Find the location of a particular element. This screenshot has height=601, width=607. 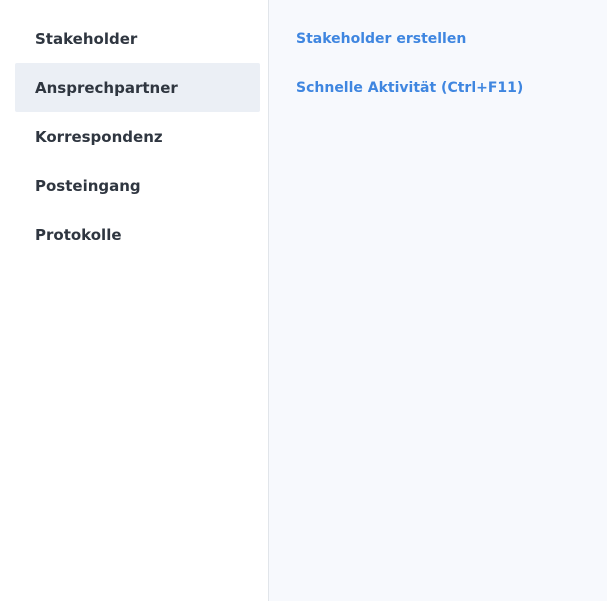

sidebar-item-posteingang: Posteingang is located at coordinates (137, 185).